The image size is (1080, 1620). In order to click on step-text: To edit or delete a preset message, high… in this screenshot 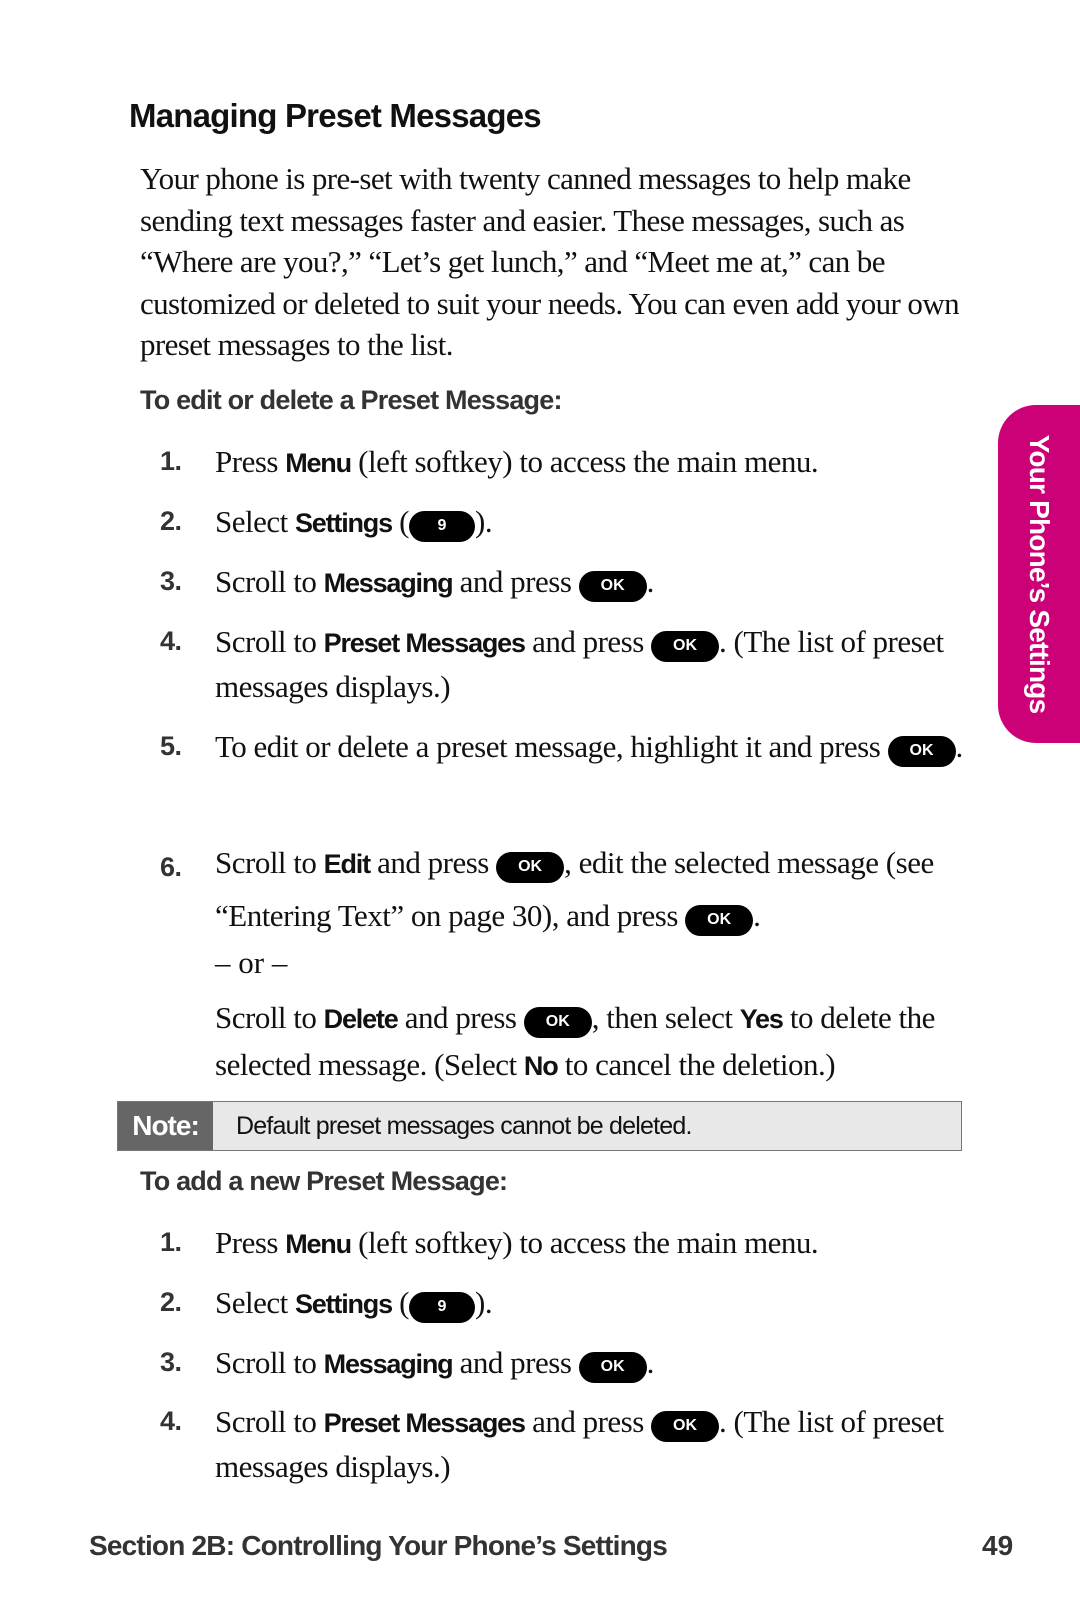, I will do `click(551, 746)`.